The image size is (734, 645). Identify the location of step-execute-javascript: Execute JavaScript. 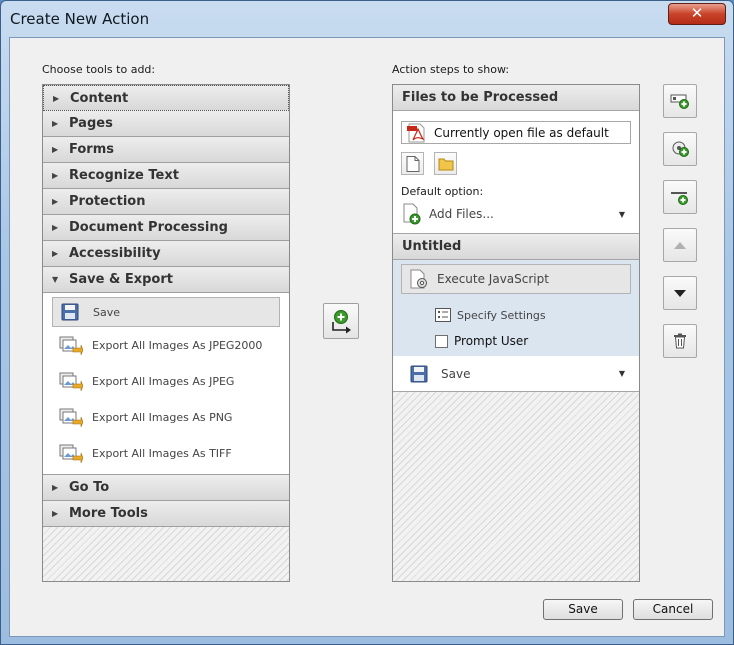
(516, 279).